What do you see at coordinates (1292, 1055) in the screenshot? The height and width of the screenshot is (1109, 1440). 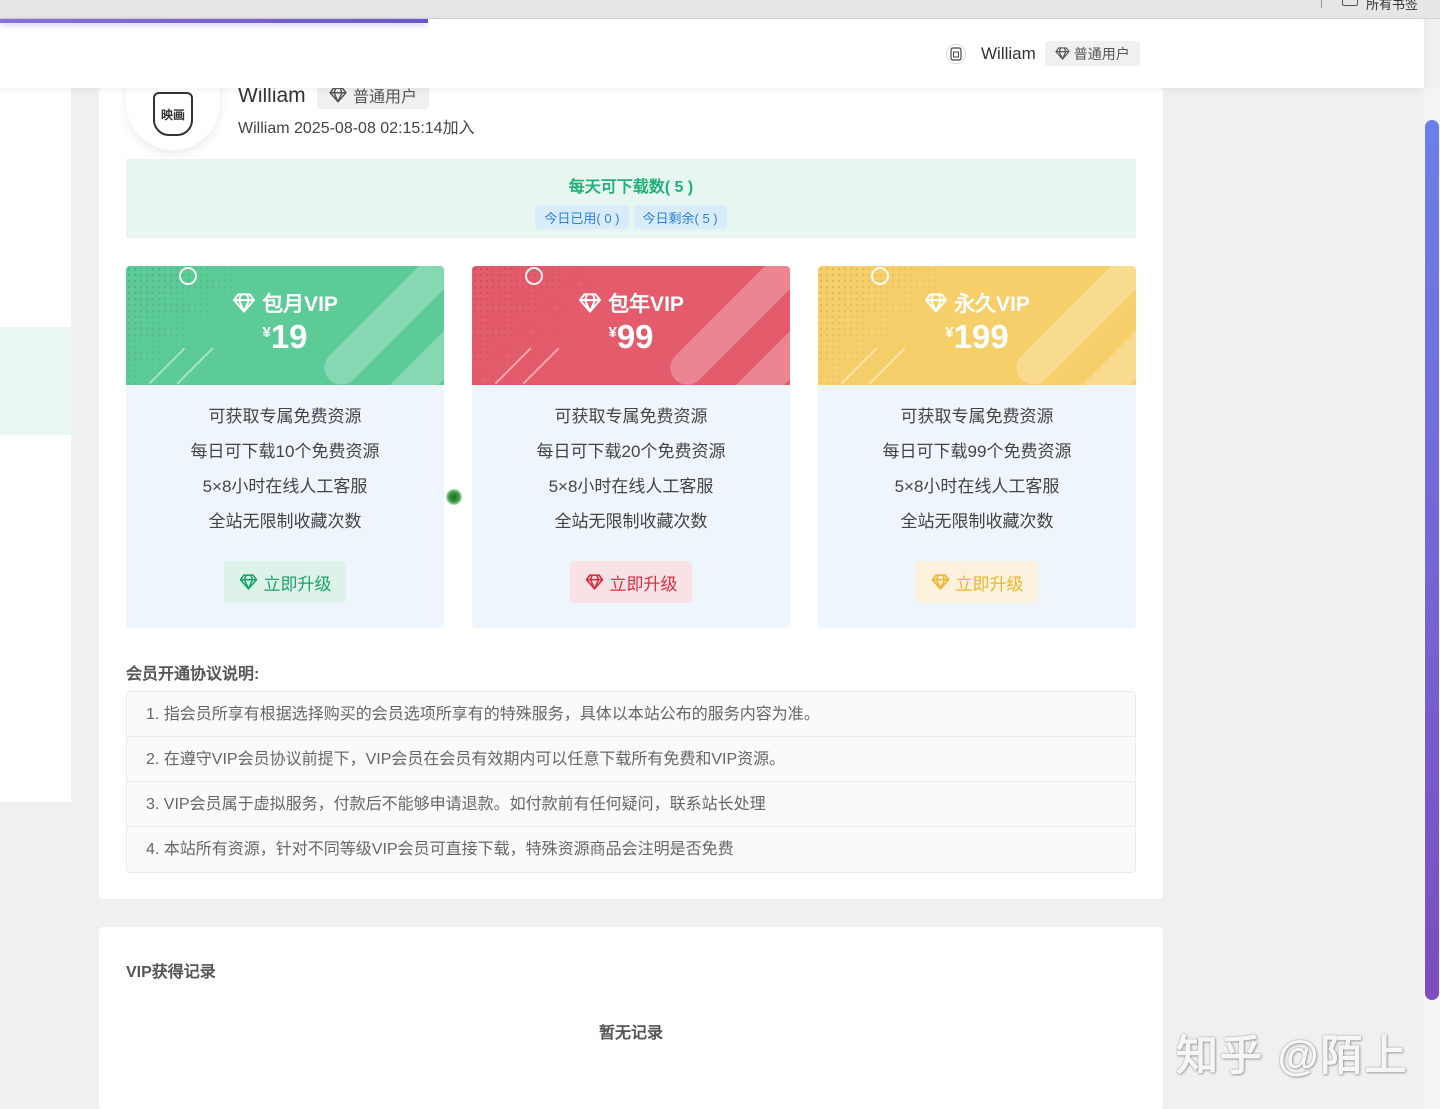 I see `watermark-text: 知乎 @陌上` at bounding box center [1292, 1055].